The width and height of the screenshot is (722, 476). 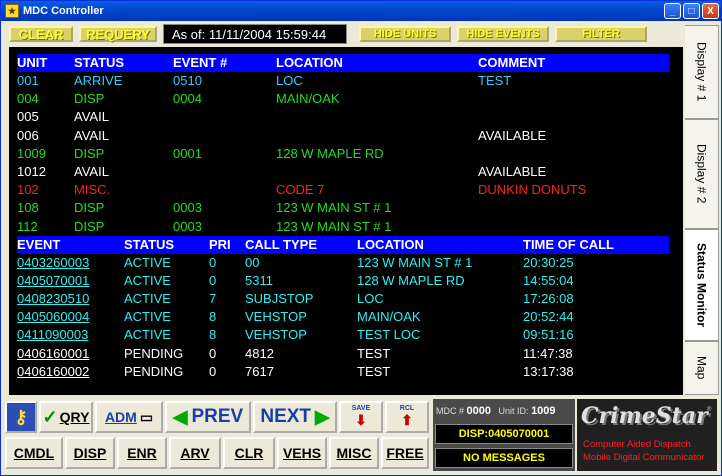 I want to click on save-button: SAVE ⬇, so click(x=361, y=417).